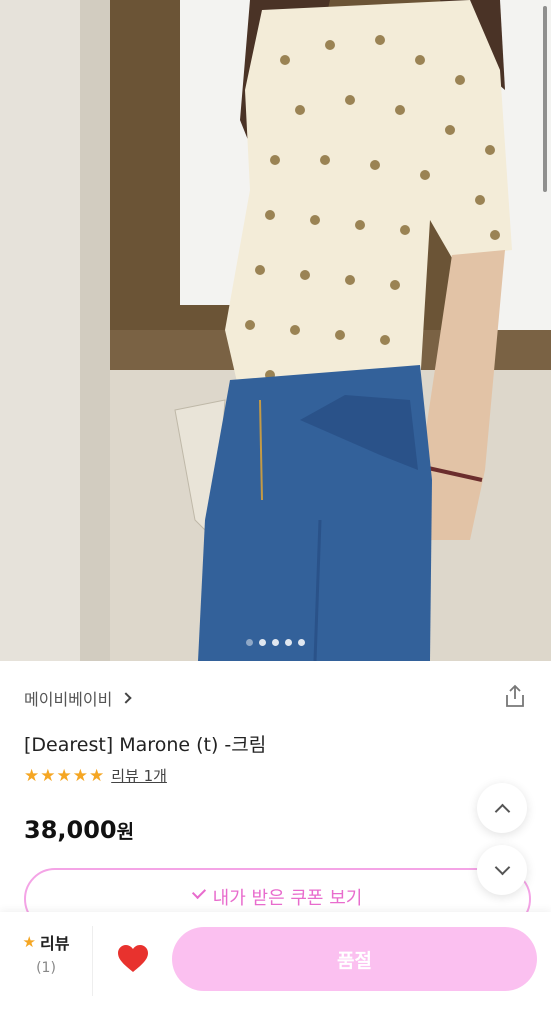 The width and height of the screenshot is (551, 1026). What do you see at coordinates (125, 832) in the screenshot?
I see `price-unit: 원` at bounding box center [125, 832].